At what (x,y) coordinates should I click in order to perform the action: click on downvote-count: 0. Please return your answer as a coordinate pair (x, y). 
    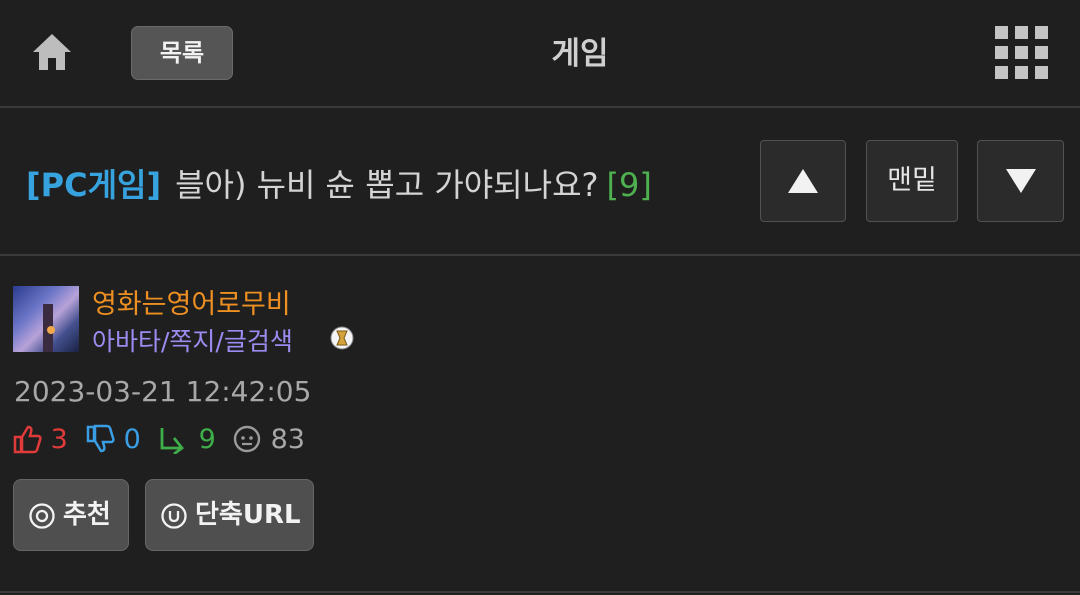
    Looking at the image, I should click on (132, 439).